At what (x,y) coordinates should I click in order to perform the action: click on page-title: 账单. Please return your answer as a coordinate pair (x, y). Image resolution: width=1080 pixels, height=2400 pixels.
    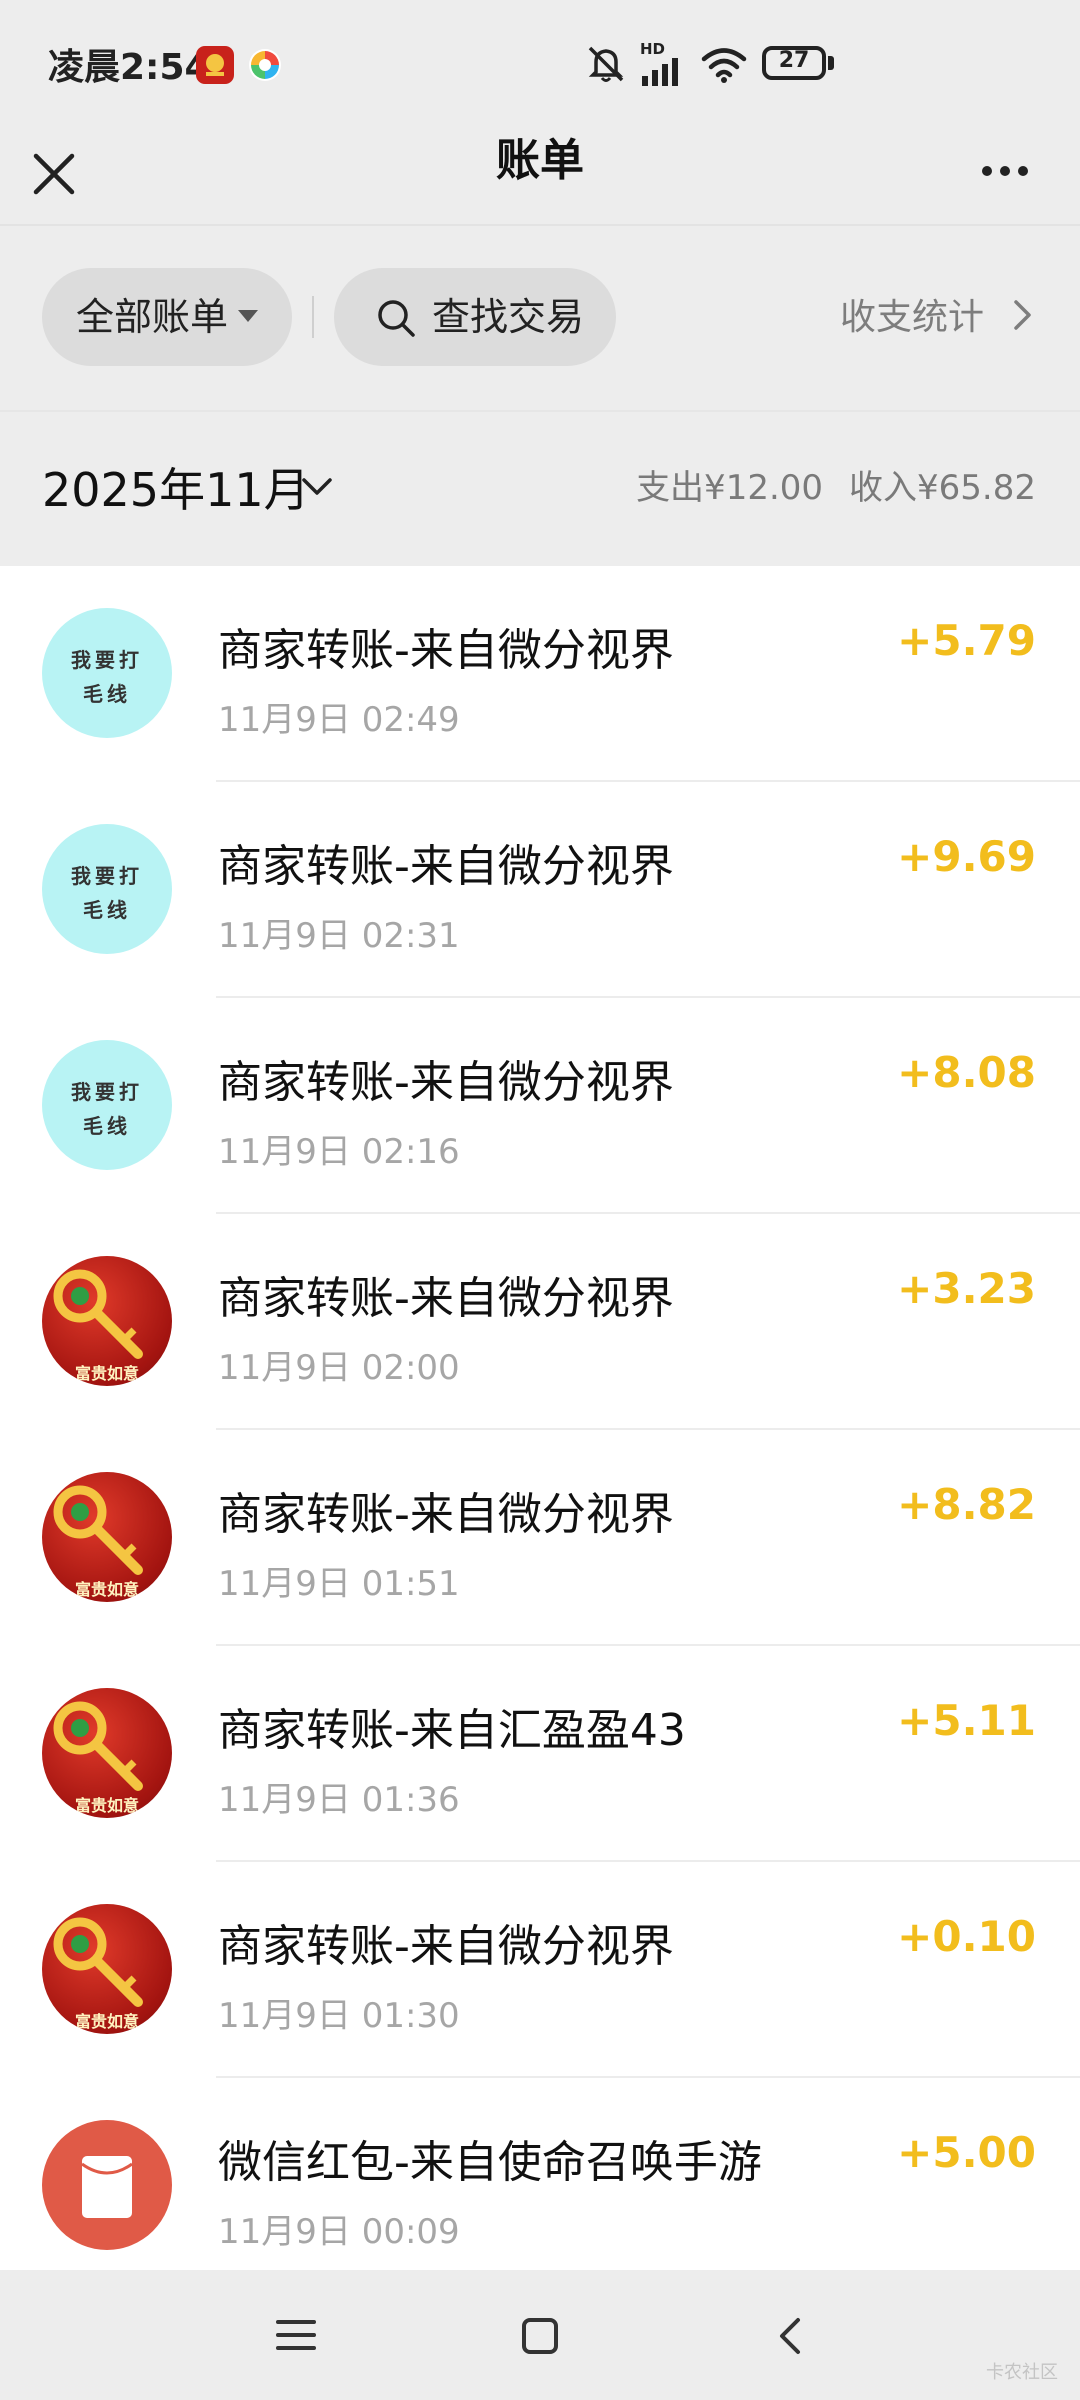
    Looking at the image, I should click on (540, 160).